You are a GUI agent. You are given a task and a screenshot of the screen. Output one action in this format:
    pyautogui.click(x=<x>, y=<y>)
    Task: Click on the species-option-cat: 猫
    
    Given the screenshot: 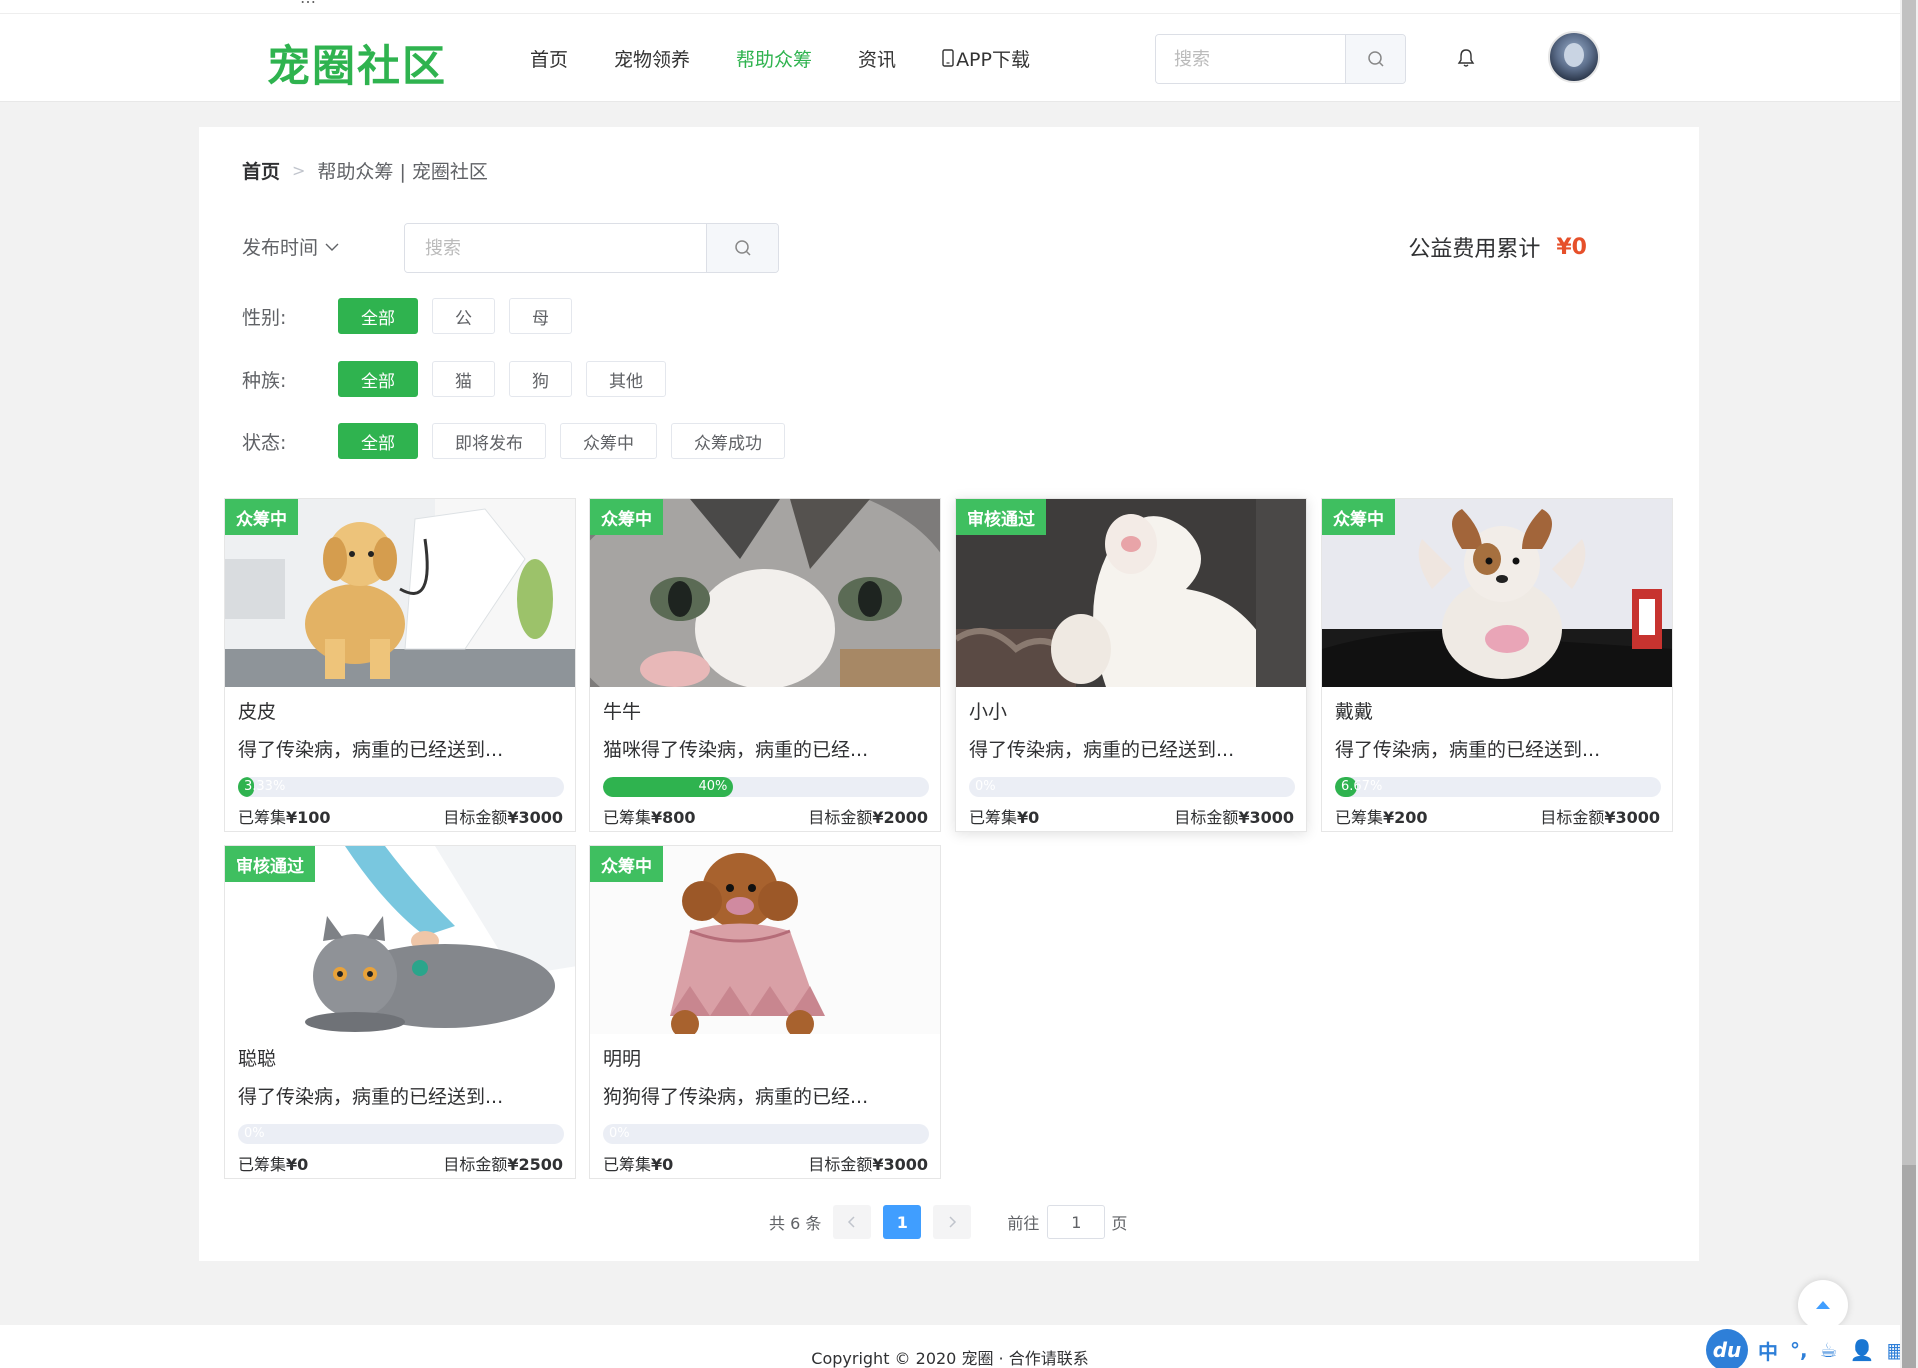 What is the action you would take?
    pyautogui.click(x=463, y=379)
    